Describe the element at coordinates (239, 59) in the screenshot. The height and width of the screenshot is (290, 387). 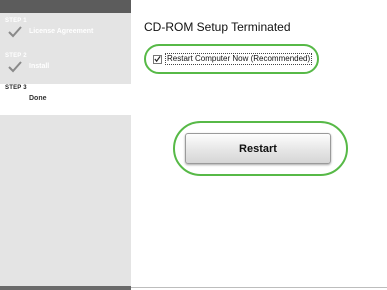
I see `restart-now-label: Restart Computer Now (Recommended)` at that location.